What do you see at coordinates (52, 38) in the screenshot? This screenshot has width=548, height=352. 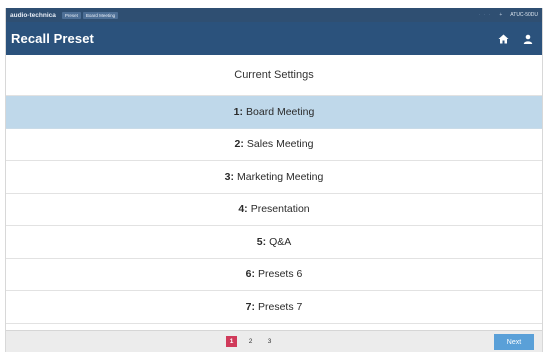 I see `page-title: Recall Preset` at bounding box center [52, 38].